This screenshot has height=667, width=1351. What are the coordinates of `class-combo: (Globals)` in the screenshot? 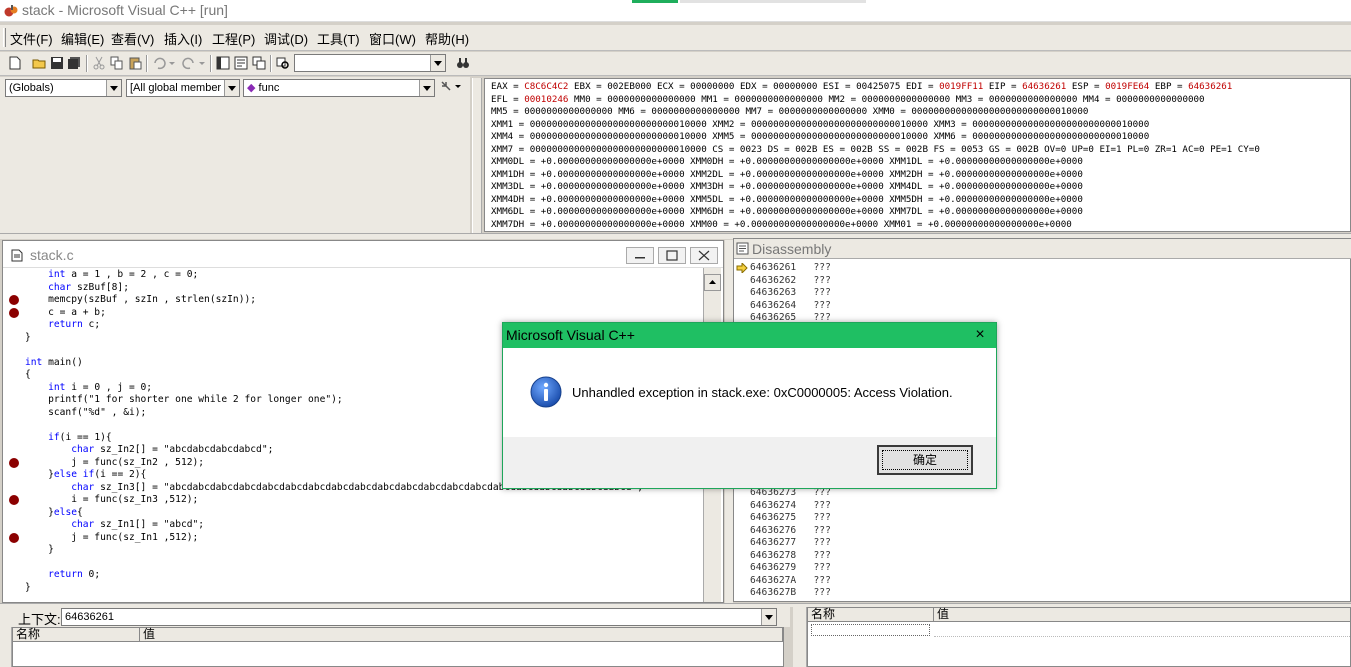 It's located at (63, 88).